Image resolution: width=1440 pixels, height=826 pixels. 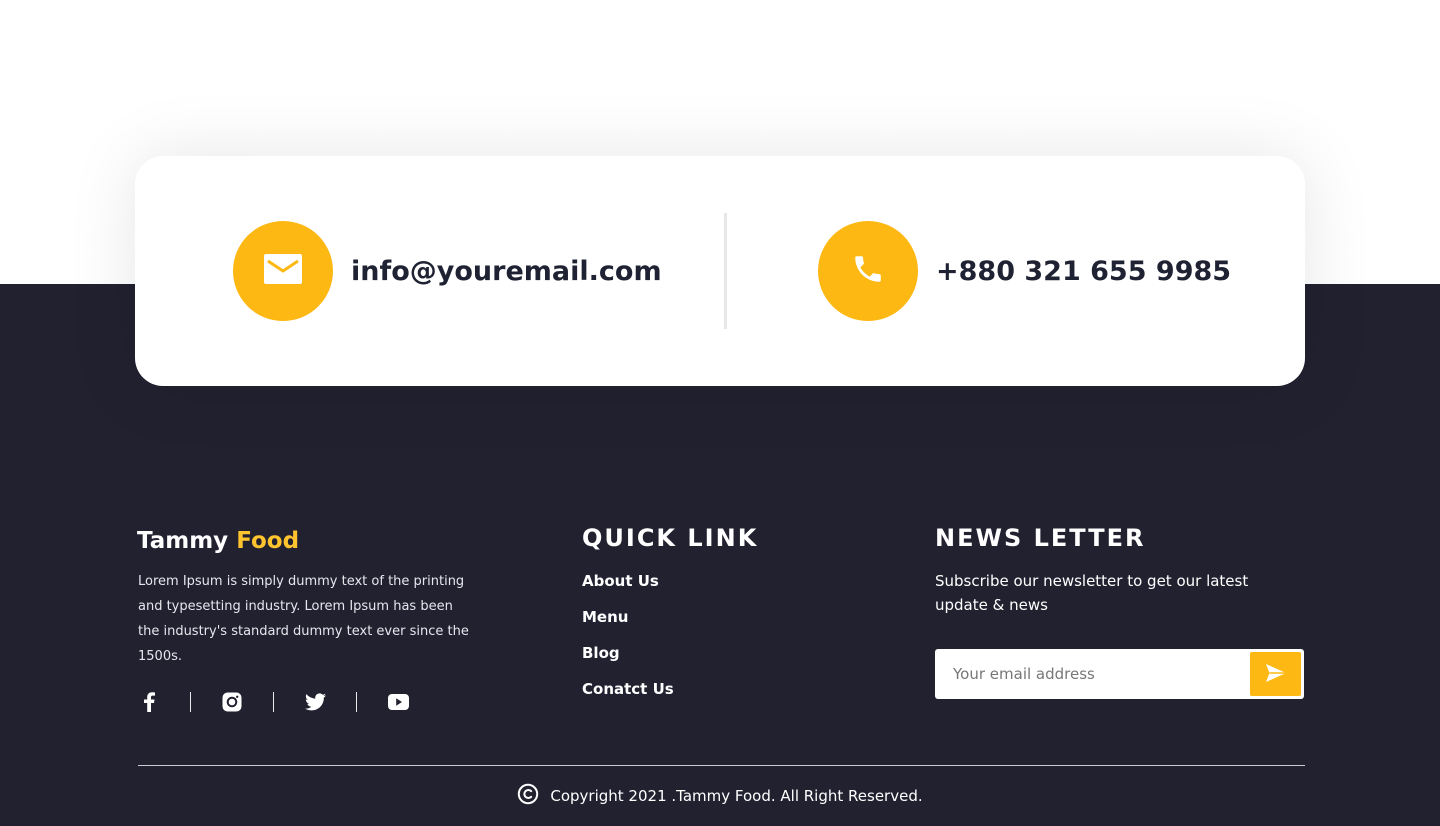 What do you see at coordinates (315, 702) in the screenshot?
I see `twitter-icon` at bounding box center [315, 702].